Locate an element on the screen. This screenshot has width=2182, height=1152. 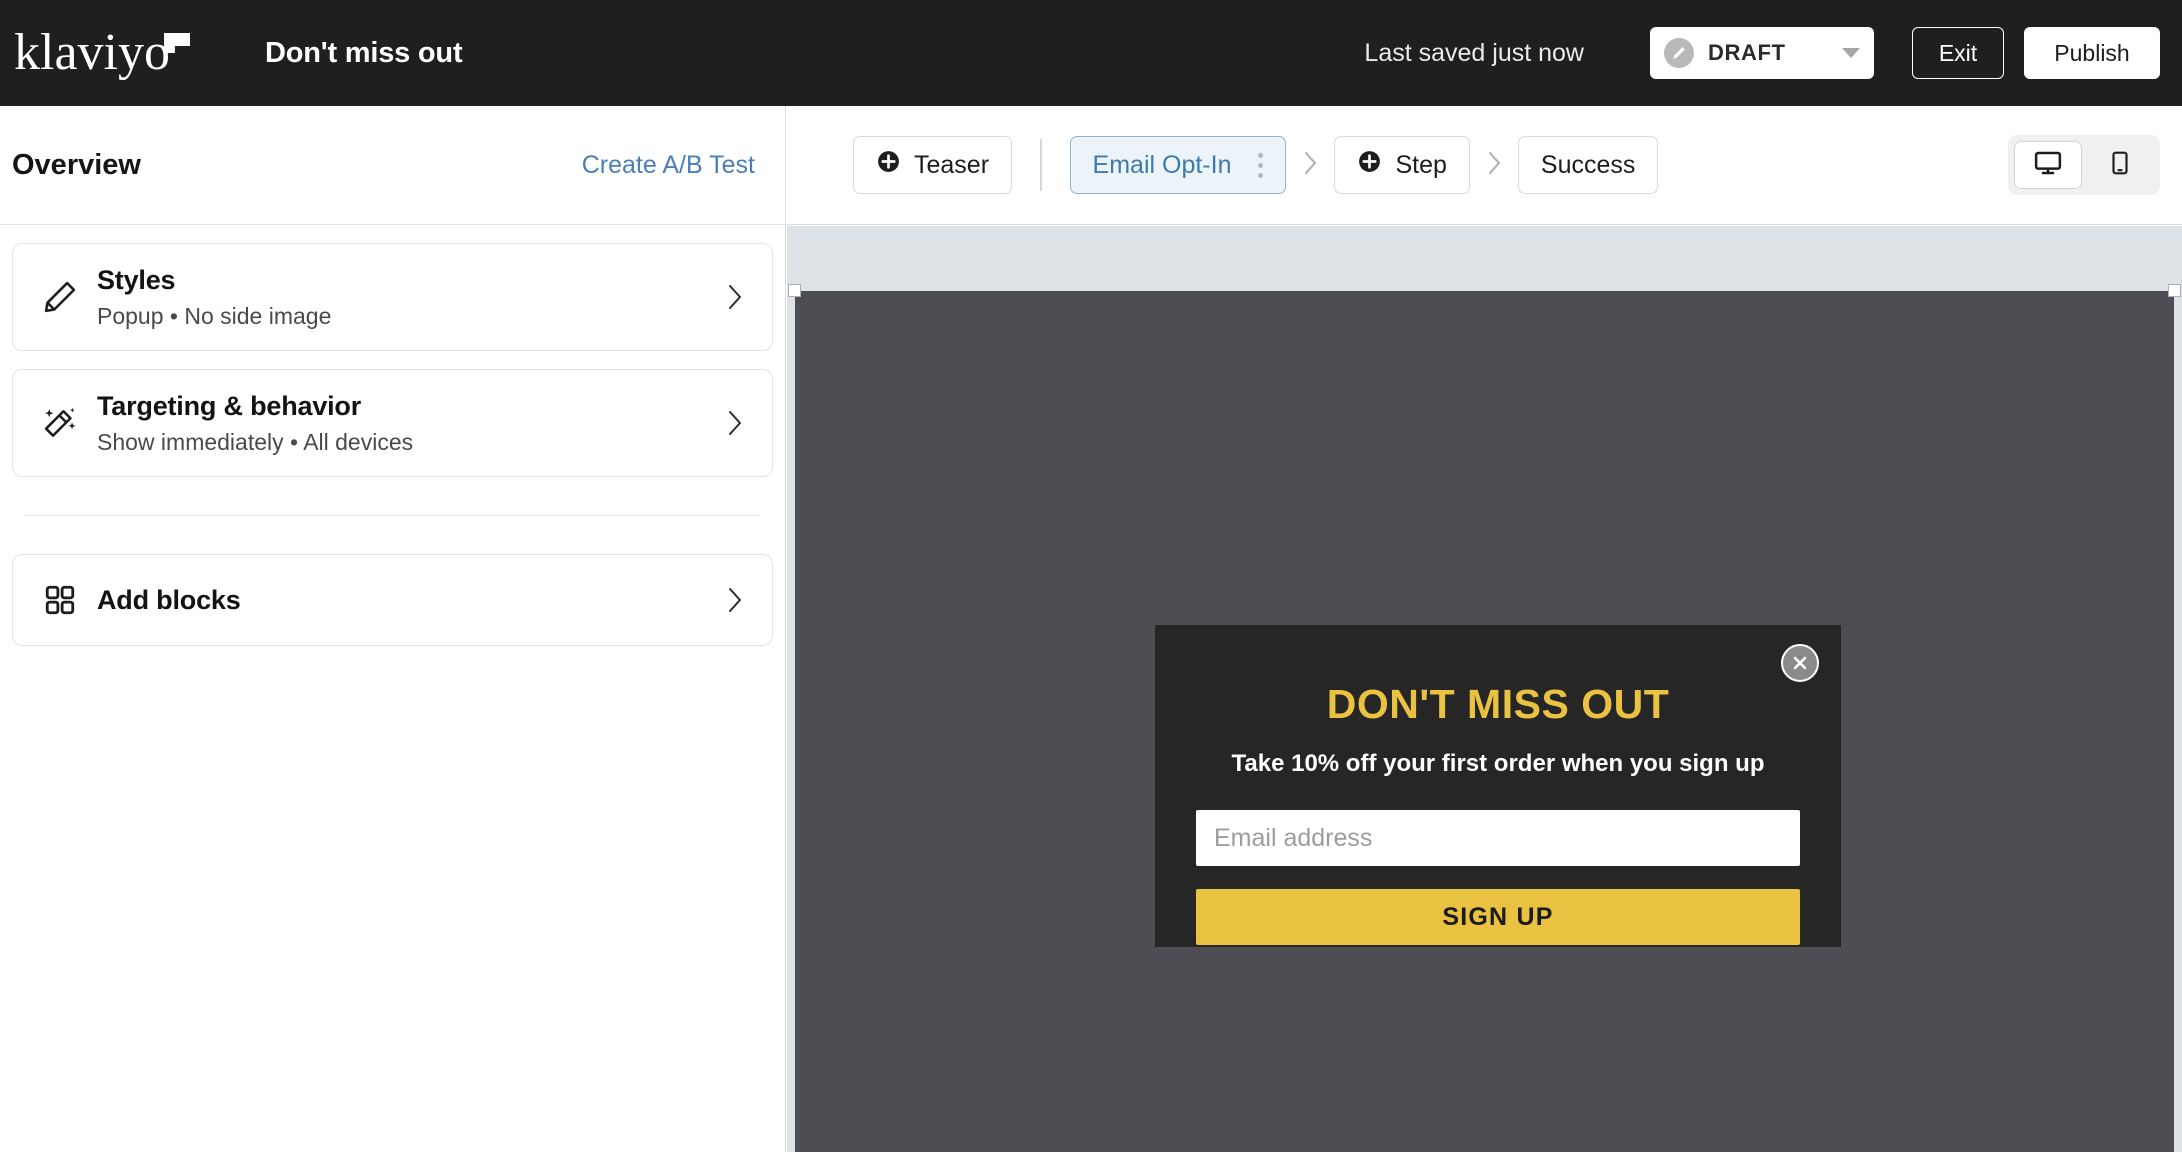
step-success: Success is located at coordinates (1588, 165).